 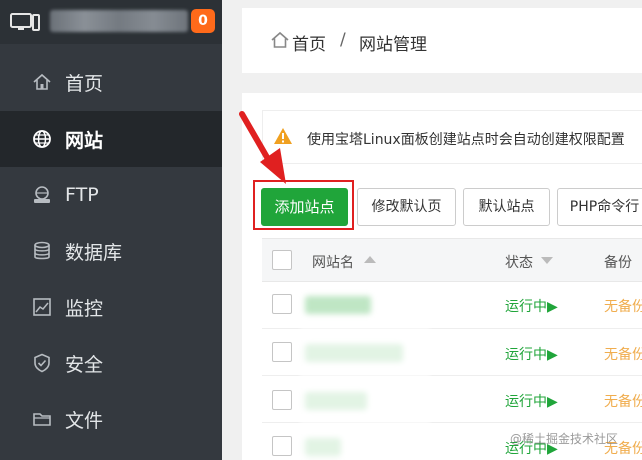 What do you see at coordinates (564, 439) in the screenshot?
I see `watermark: @稀土掘金技术社区` at bounding box center [564, 439].